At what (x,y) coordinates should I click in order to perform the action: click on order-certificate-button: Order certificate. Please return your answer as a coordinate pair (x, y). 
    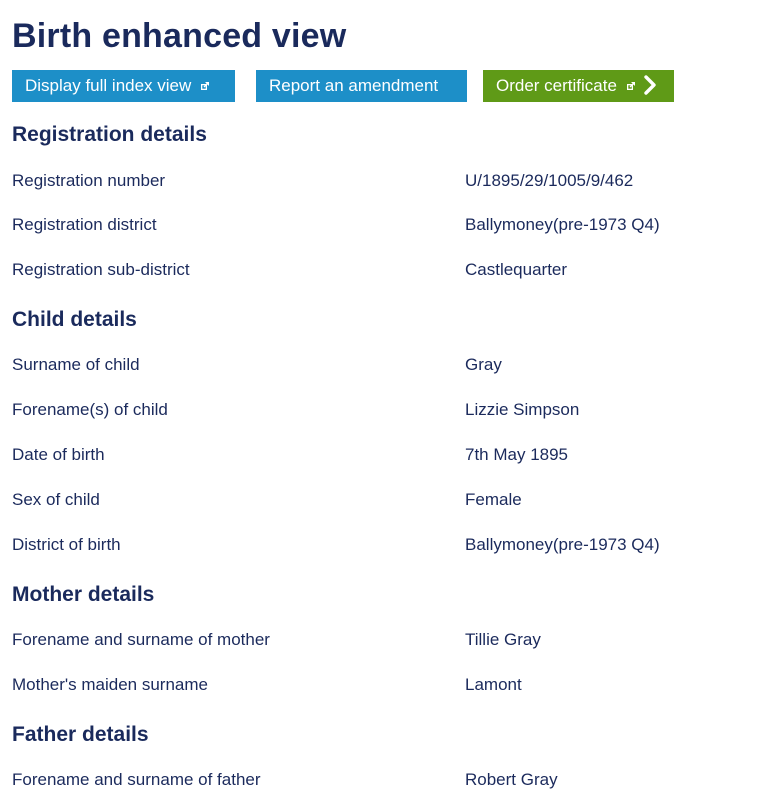
    Looking at the image, I should click on (578, 86).